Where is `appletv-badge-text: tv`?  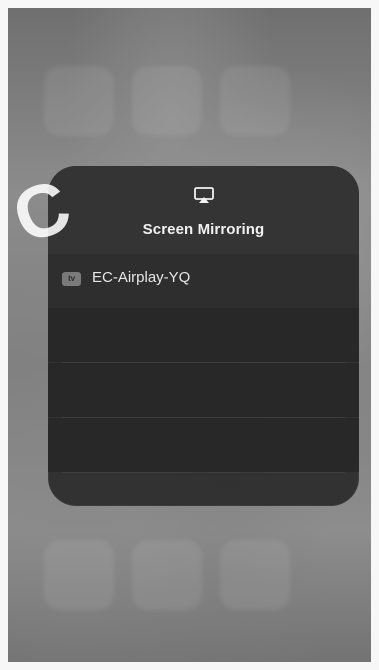
appletv-badge-text: tv is located at coordinates (71, 278).